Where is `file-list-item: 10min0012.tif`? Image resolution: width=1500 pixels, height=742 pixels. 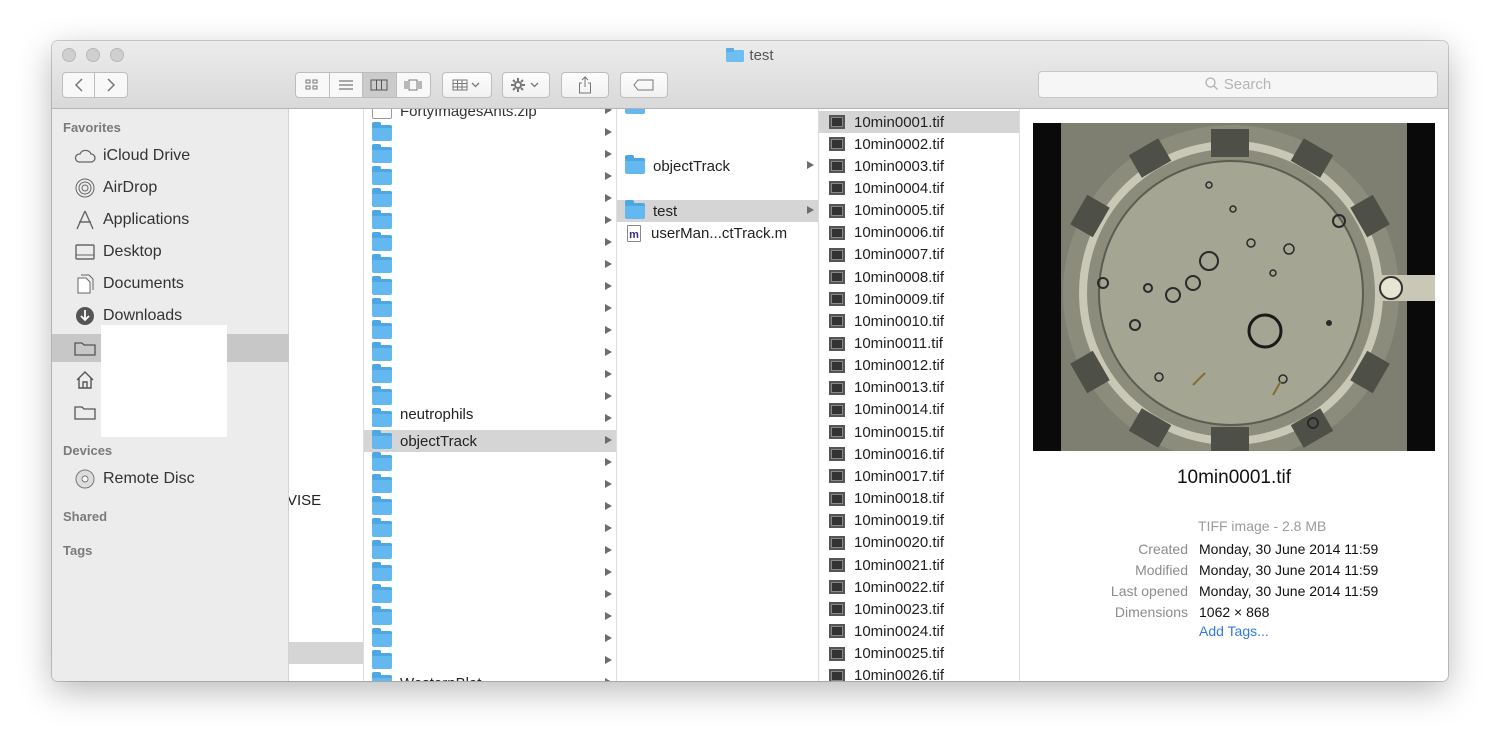
file-list-item: 10min0012.tif is located at coordinates (919, 366).